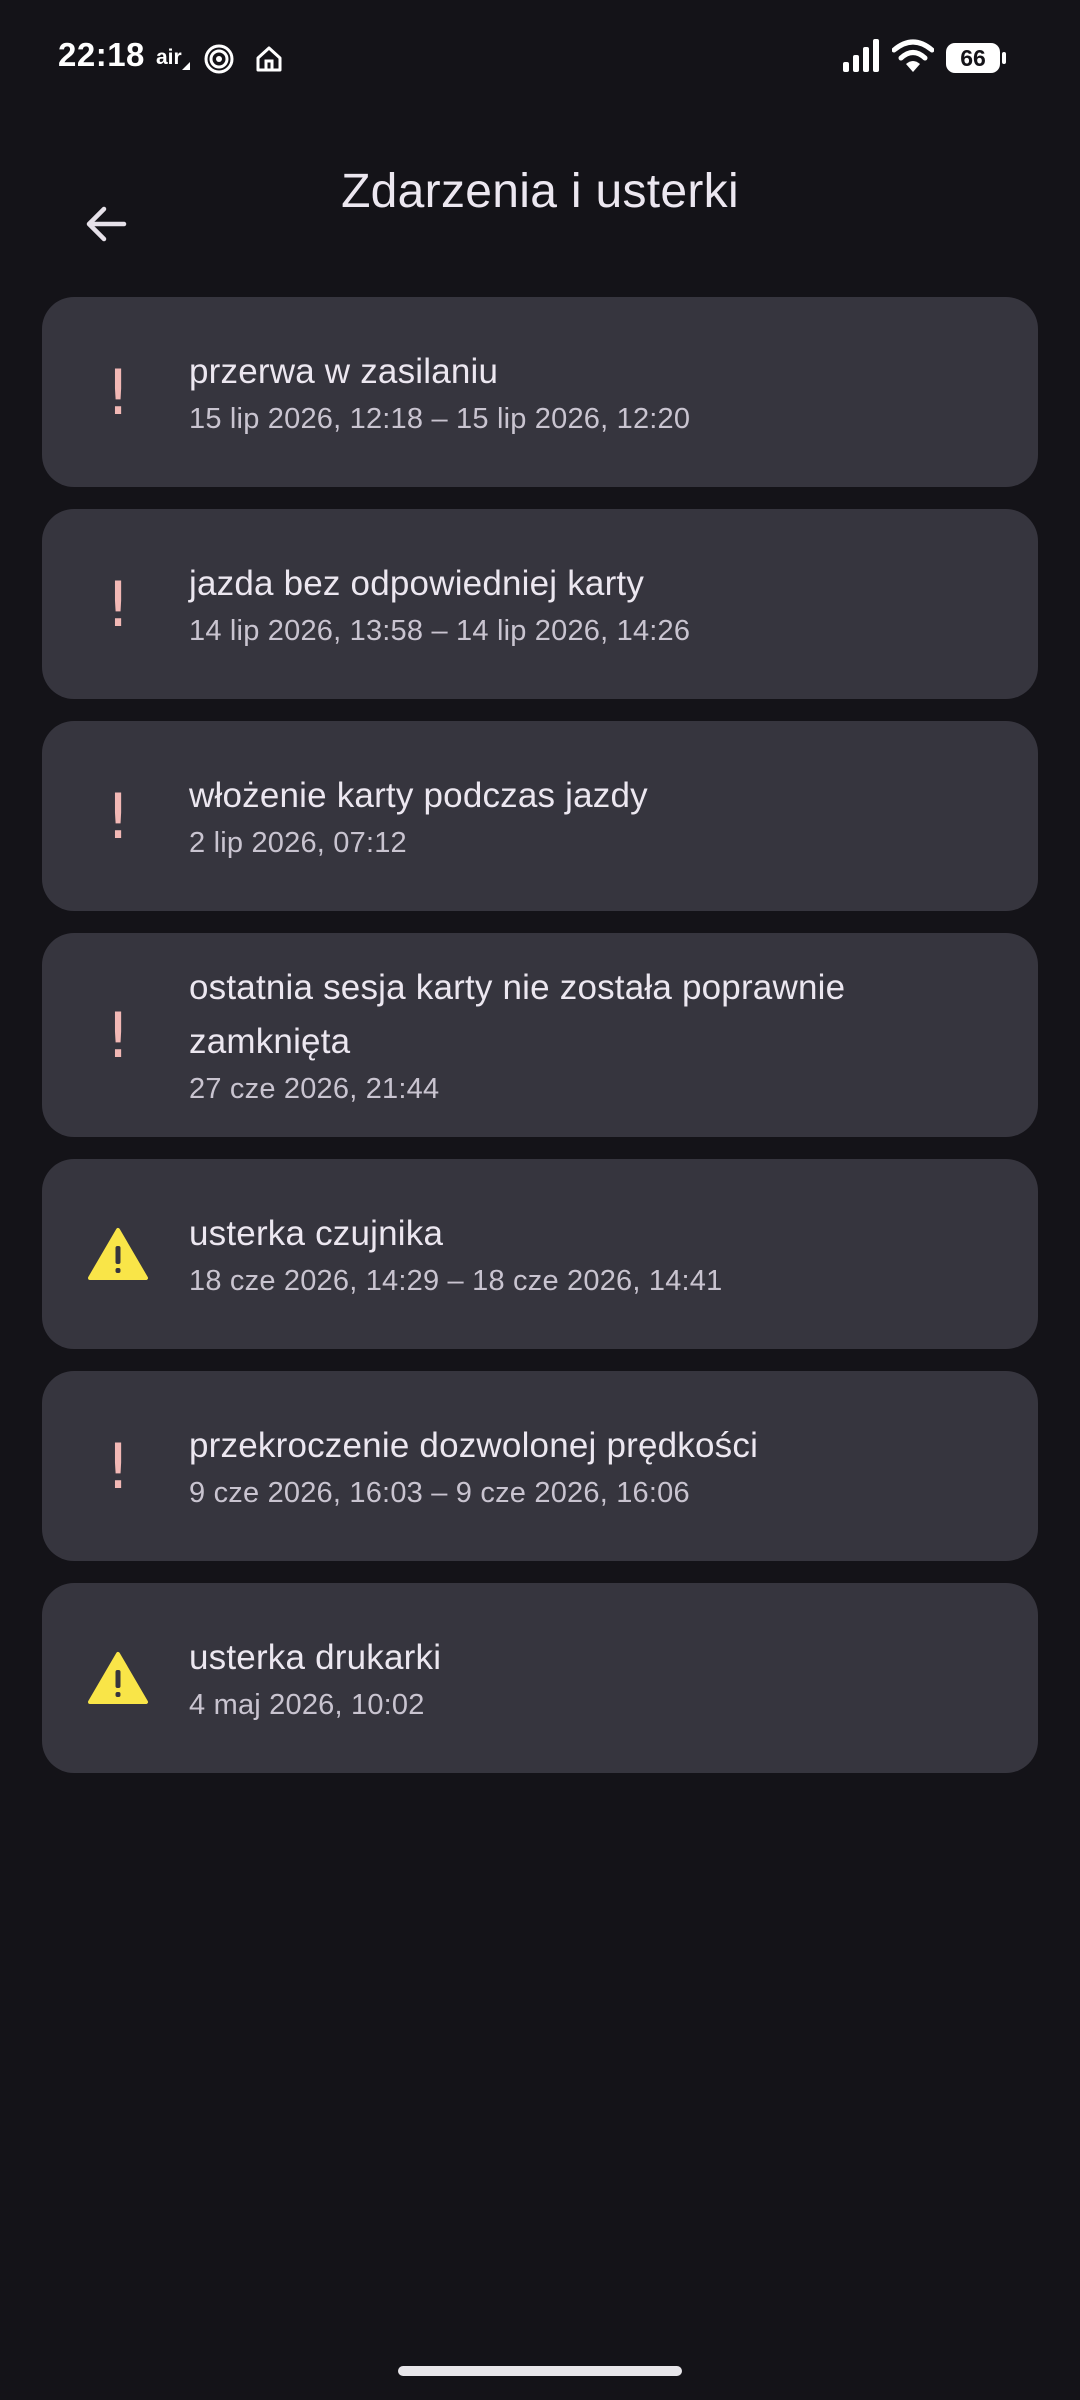 The image size is (1080, 2400). Describe the element at coordinates (913, 58) in the screenshot. I see `wifi-icon` at that location.